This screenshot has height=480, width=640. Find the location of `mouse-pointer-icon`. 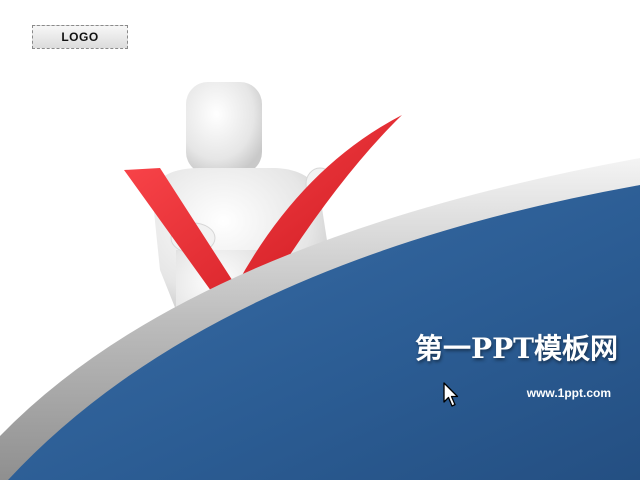

mouse-pointer-icon is located at coordinates (451, 394).